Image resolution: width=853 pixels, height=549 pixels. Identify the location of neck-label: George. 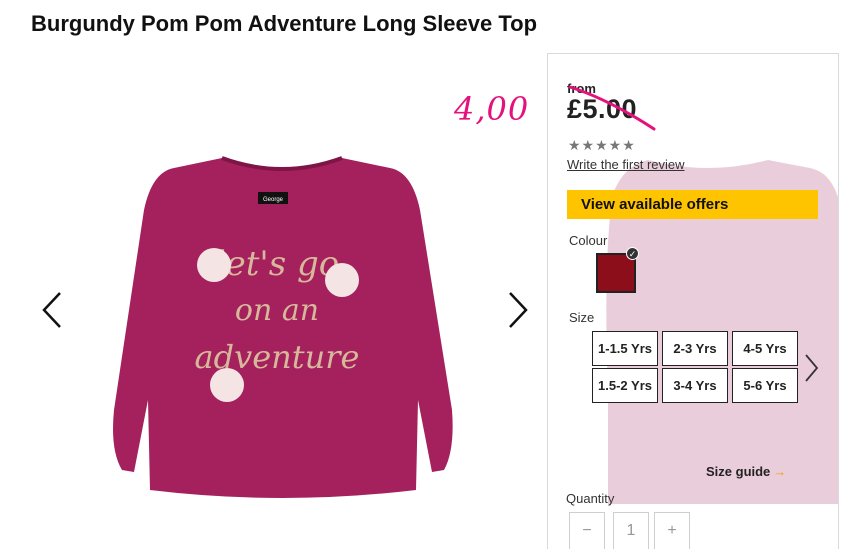
(273, 200).